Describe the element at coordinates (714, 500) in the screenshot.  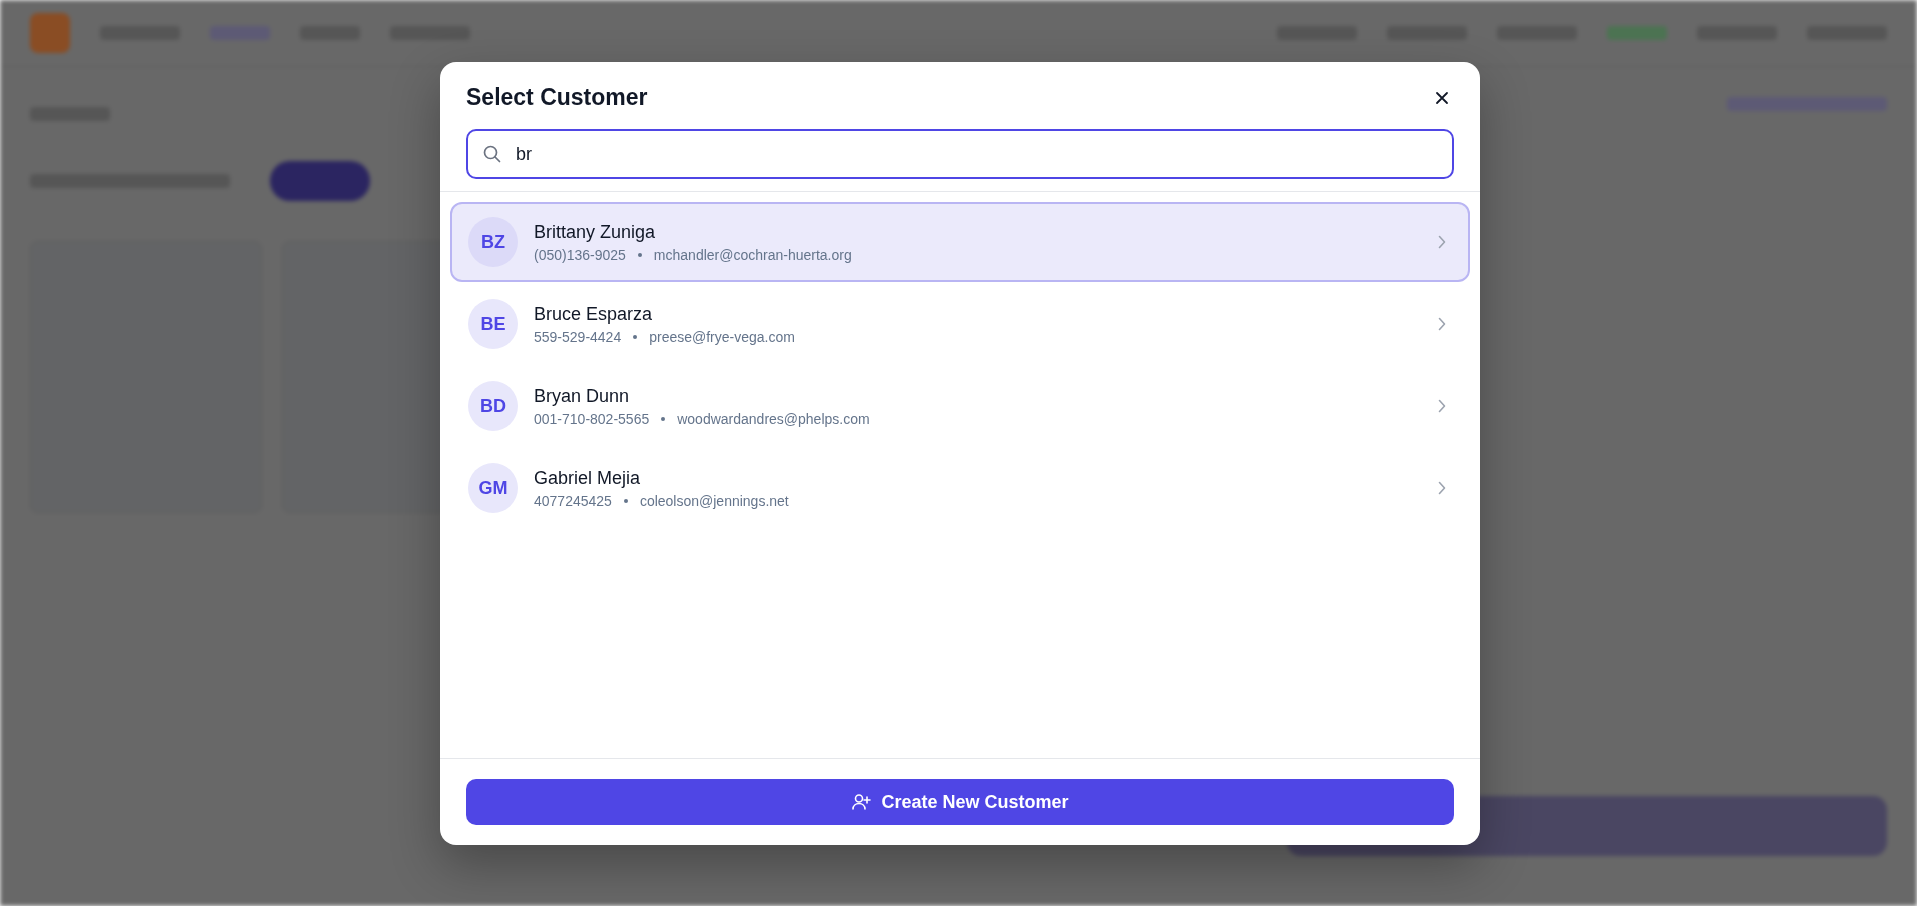
I see `customer-email: coleolson@jennings.net` at that location.